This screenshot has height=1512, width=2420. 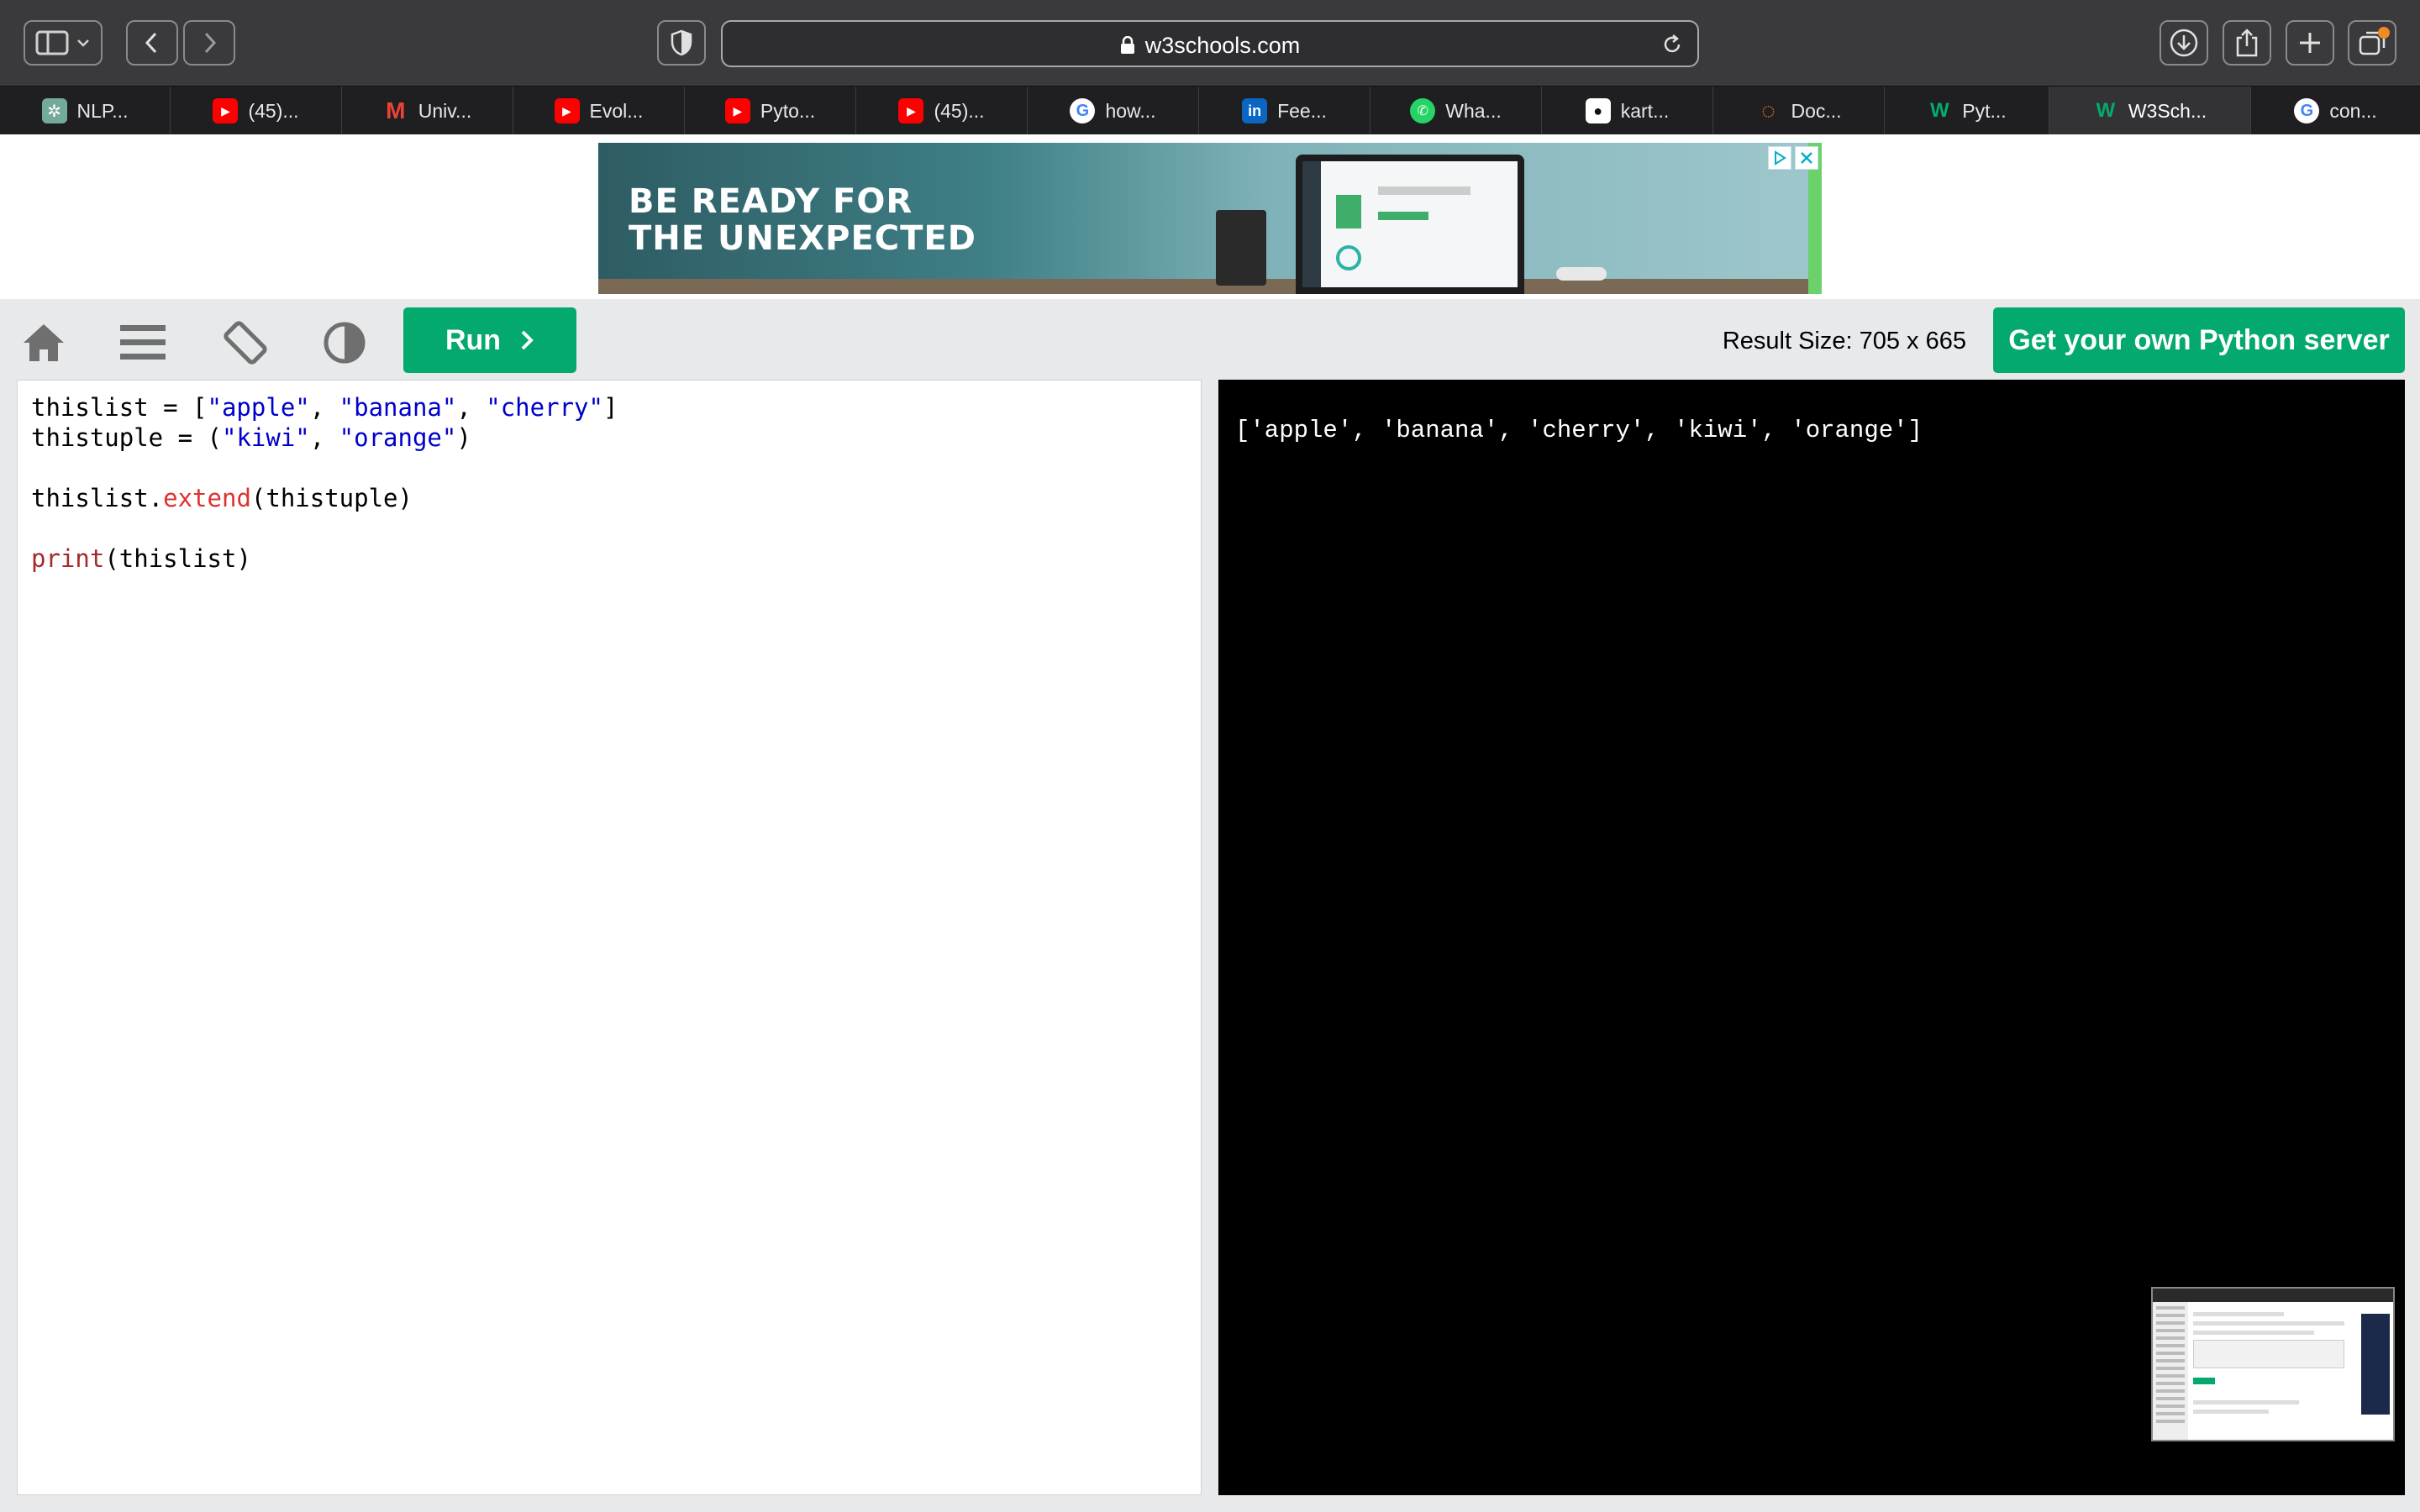 I want to click on new-tab-button, so click(x=2310, y=43).